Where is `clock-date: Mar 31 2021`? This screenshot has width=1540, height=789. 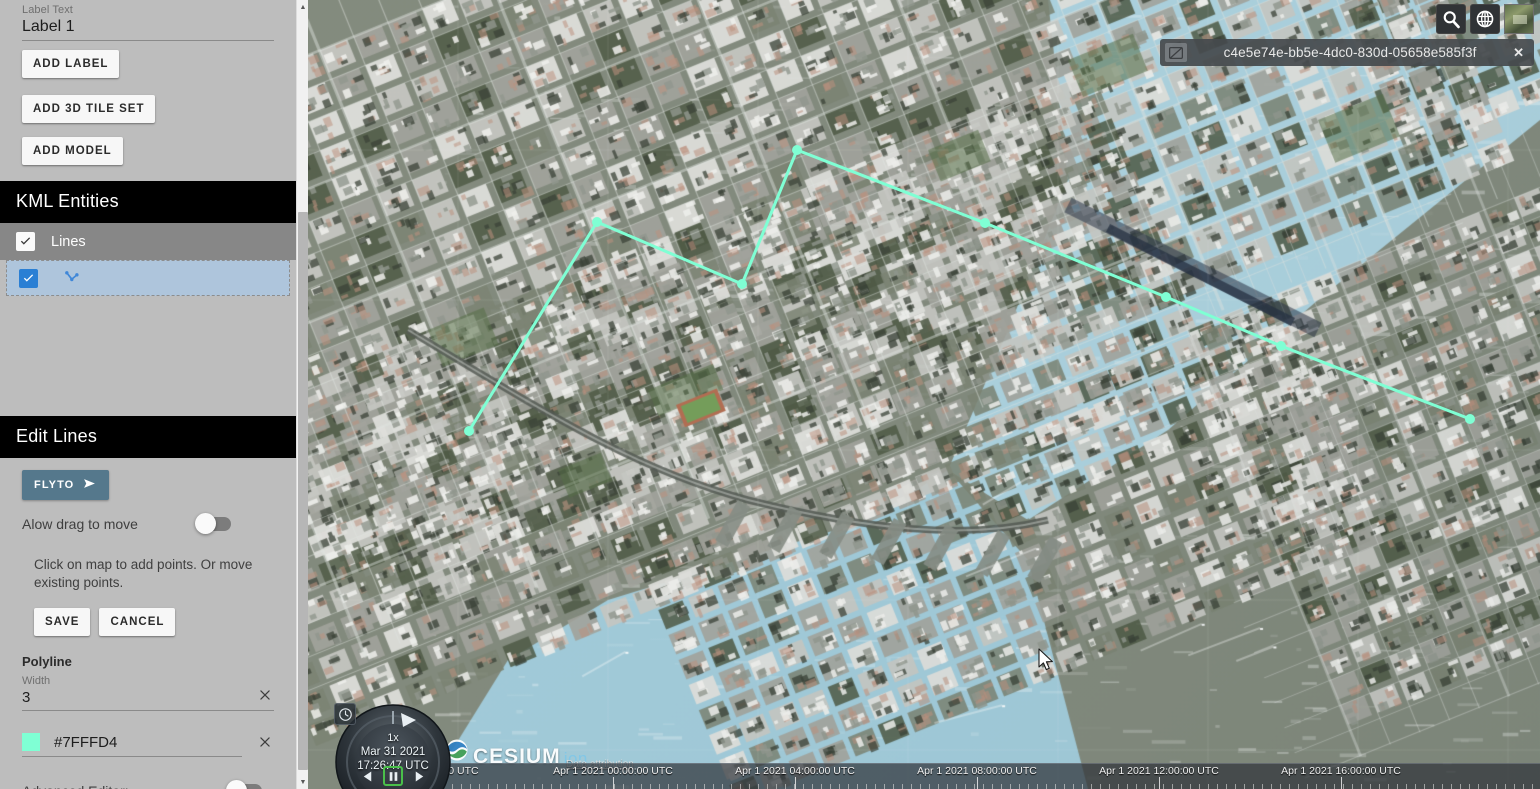
clock-date: Mar 31 2021 is located at coordinates (393, 752).